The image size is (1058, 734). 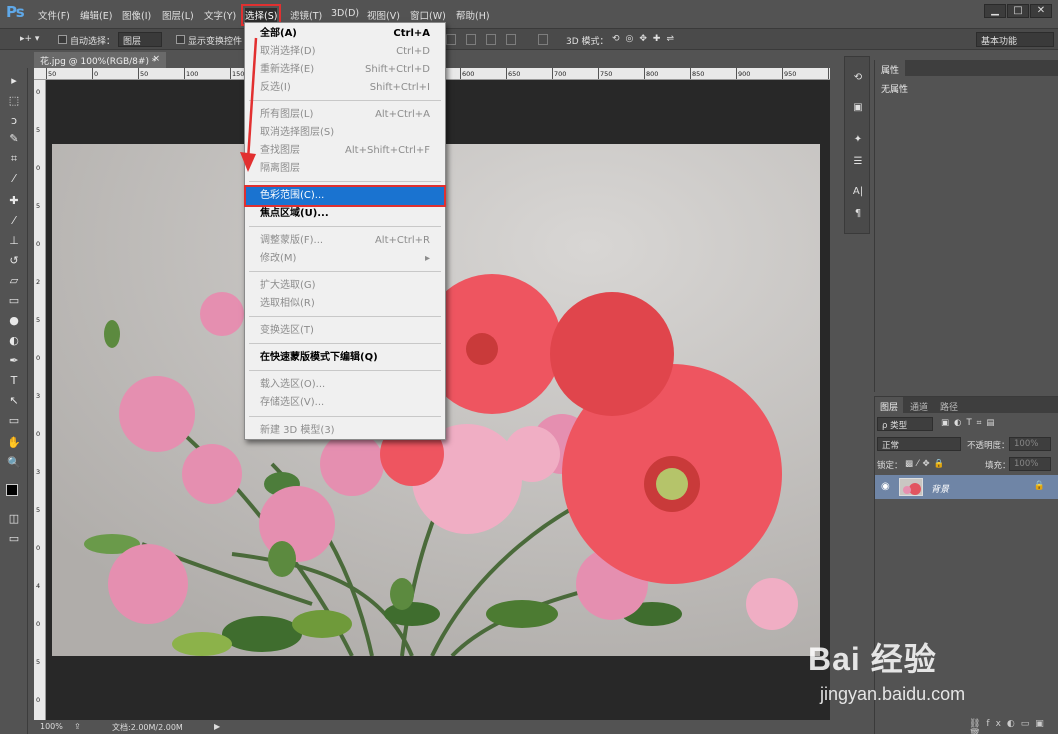 What do you see at coordinates (14, 539) in the screenshot?
I see `screen-mode-icon: ▭` at bounding box center [14, 539].